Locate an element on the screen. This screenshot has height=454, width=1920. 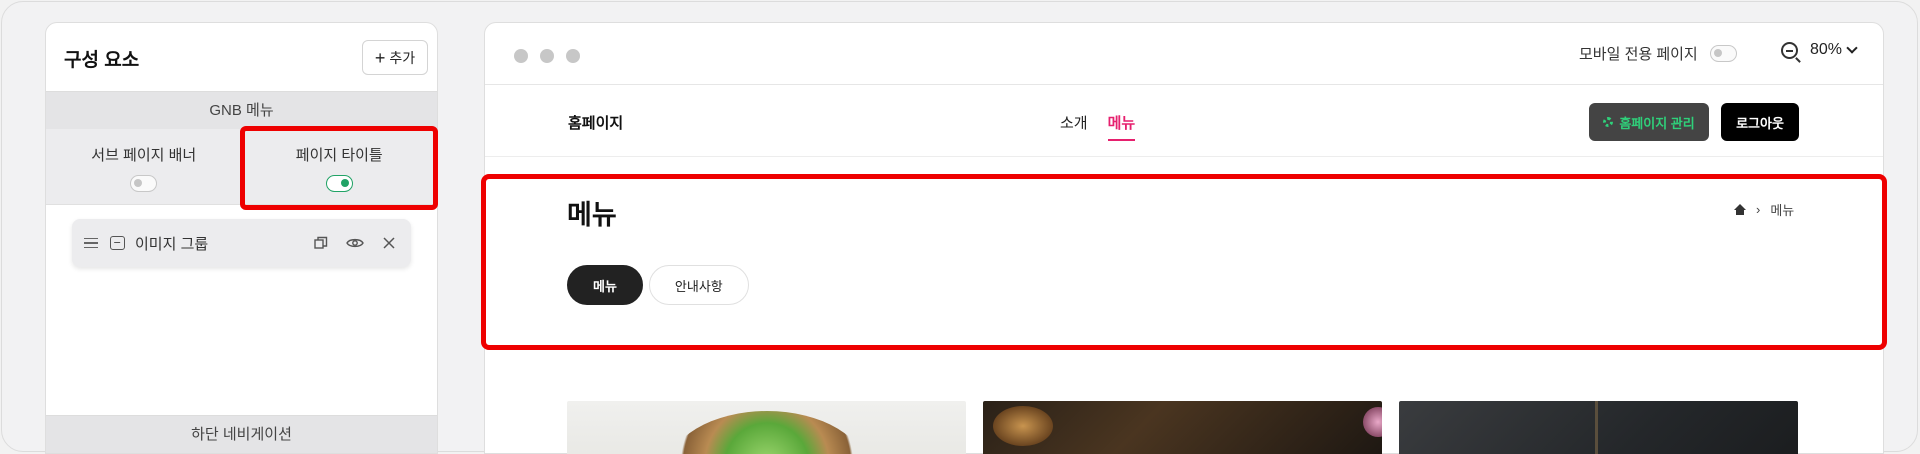
preview-toolbar: 모바일 전용 페이지 80% is located at coordinates (1184, 54).